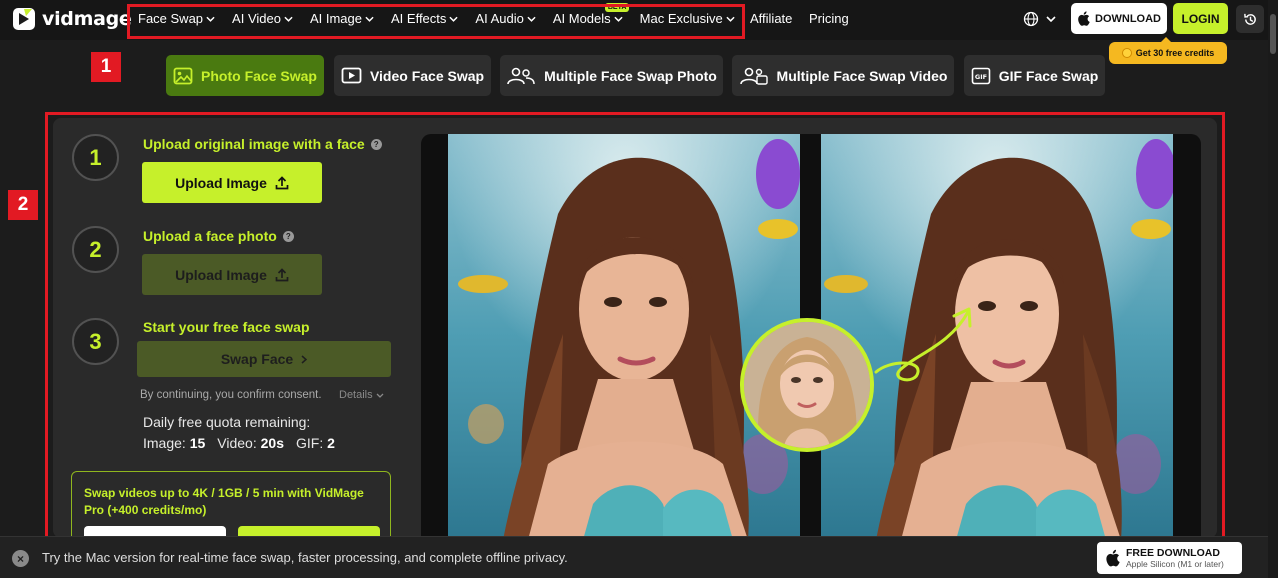 This screenshot has width=1278, height=578. Describe the element at coordinates (829, 18) in the screenshot. I see `nav-pricing: Pricing` at that location.